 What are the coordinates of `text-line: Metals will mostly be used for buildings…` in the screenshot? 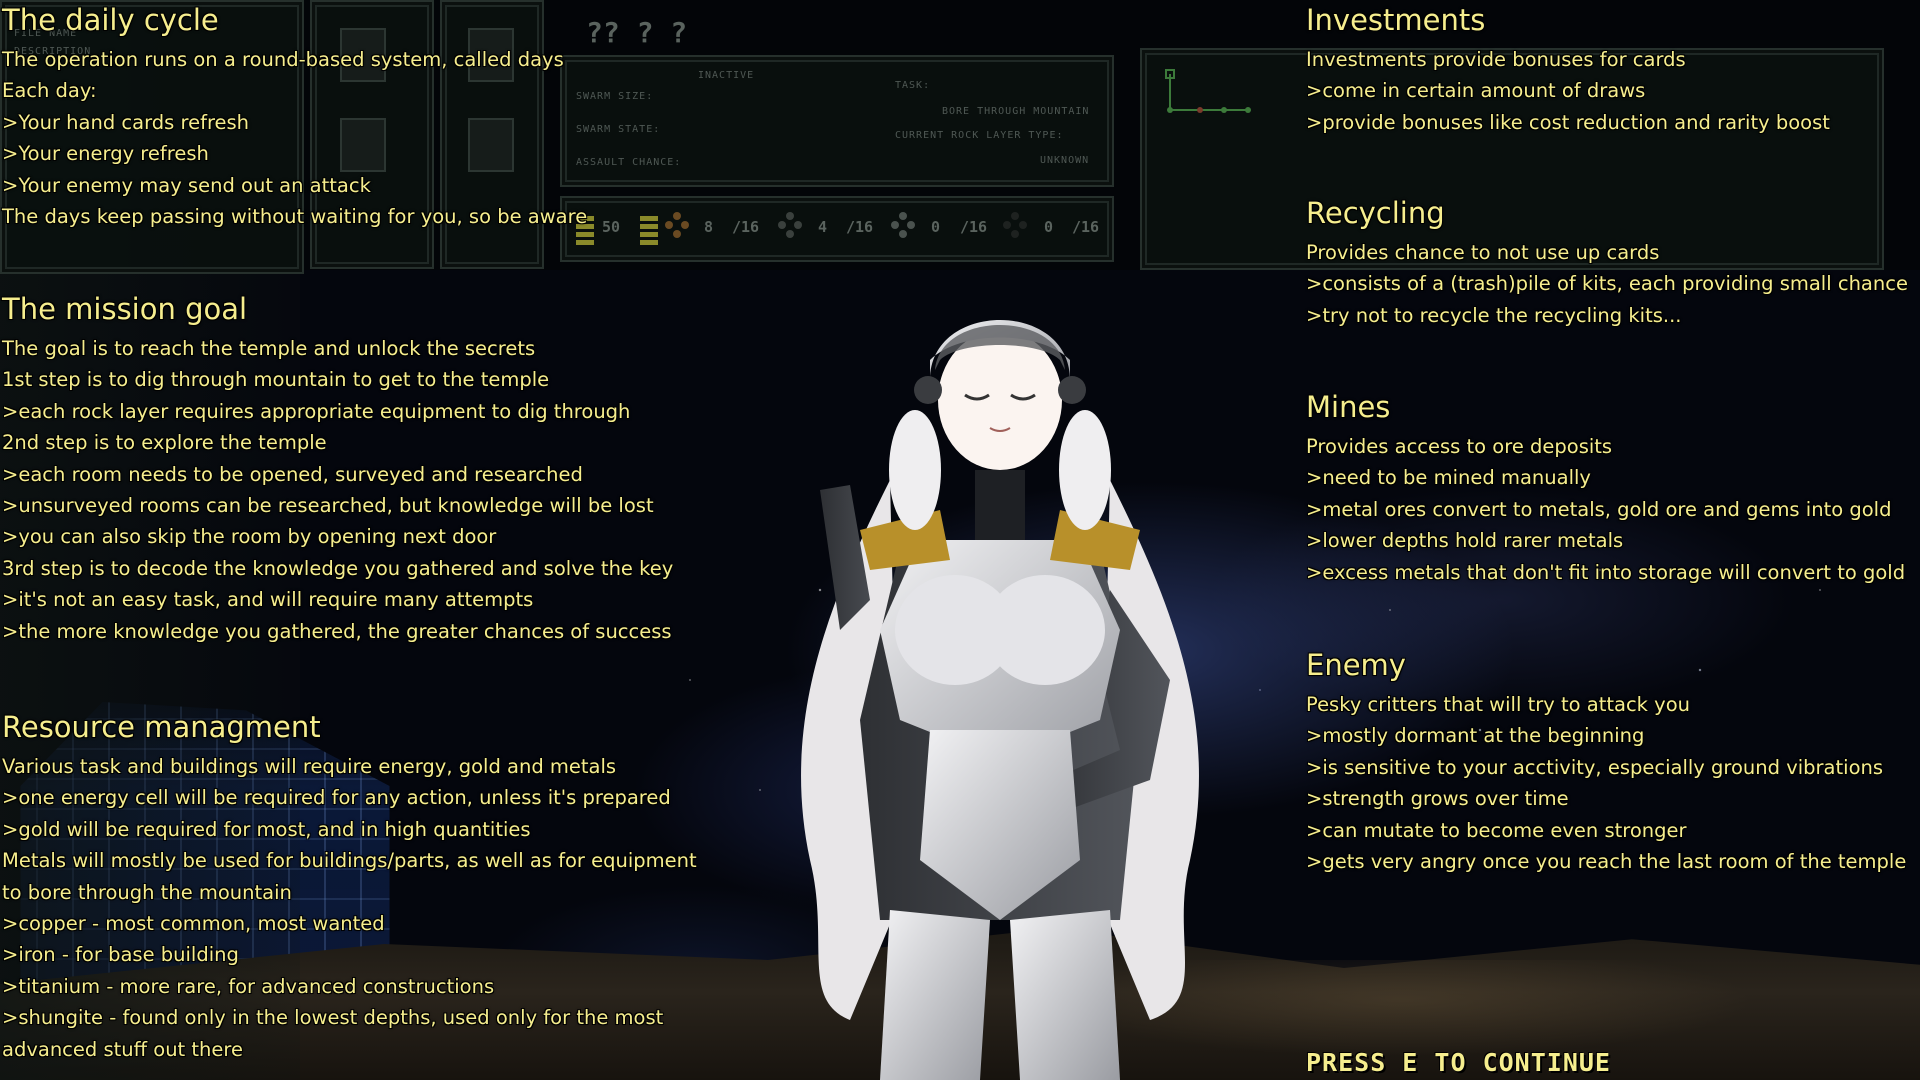 It's located at (349, 861).